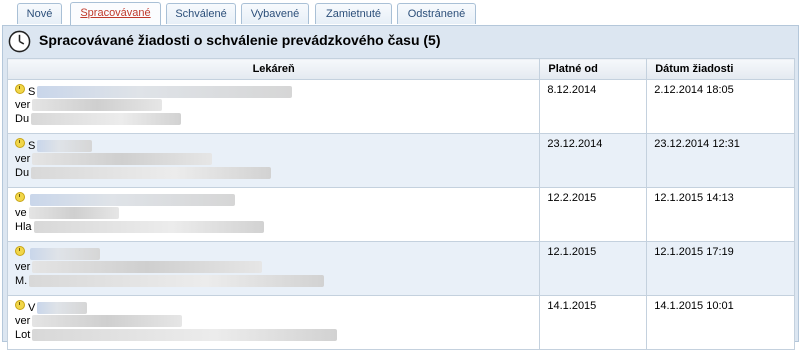  What do you see at coordinates (720, 160) in the screenshot?
I see `request-date-cell: 23.12.2014 12:31` at bounding box center [720, 160].